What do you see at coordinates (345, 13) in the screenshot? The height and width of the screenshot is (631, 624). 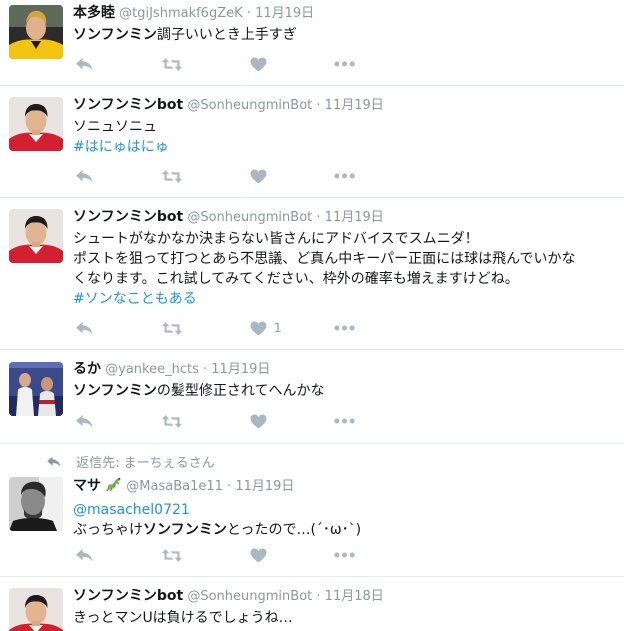 I see `tweet-header: 本多睦 @tgiJshmakf6gZeK · 11月19日` at bounding box center [345, 13].